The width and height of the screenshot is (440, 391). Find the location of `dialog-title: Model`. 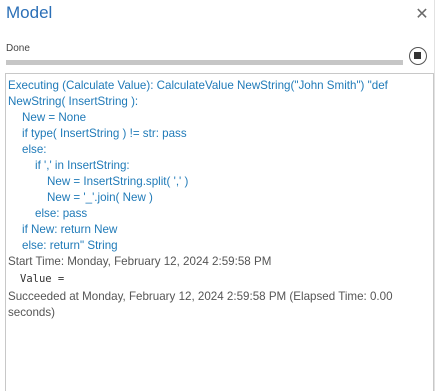

dialog-title: Model is located at coordinates (29, 12).